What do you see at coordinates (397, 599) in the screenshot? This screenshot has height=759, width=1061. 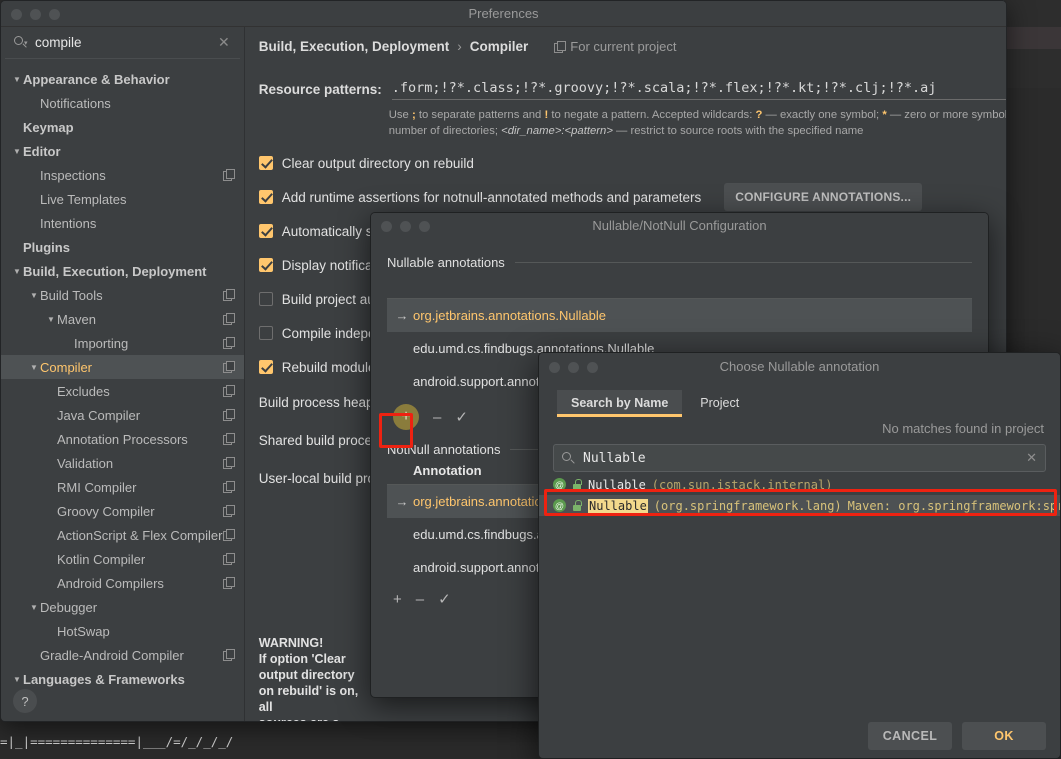 I see `add-notnull-annotation-button: +` at bounding box center [397, 599].